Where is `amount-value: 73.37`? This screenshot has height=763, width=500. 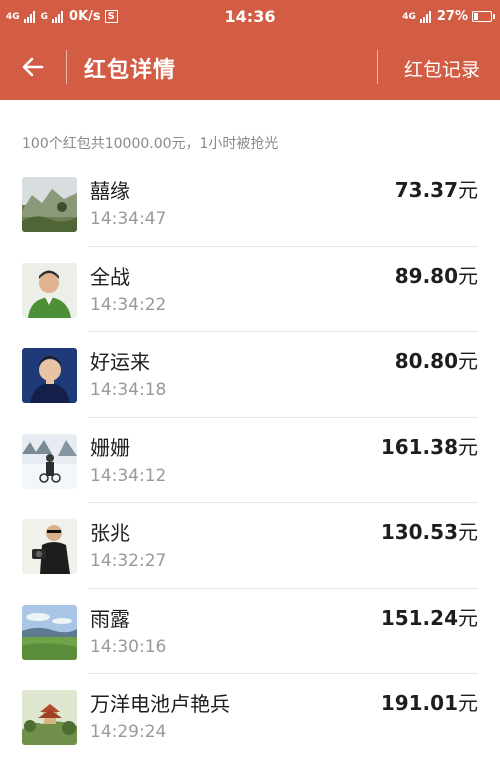 amount-value: 73.37 is located at coordinates (426, 190).